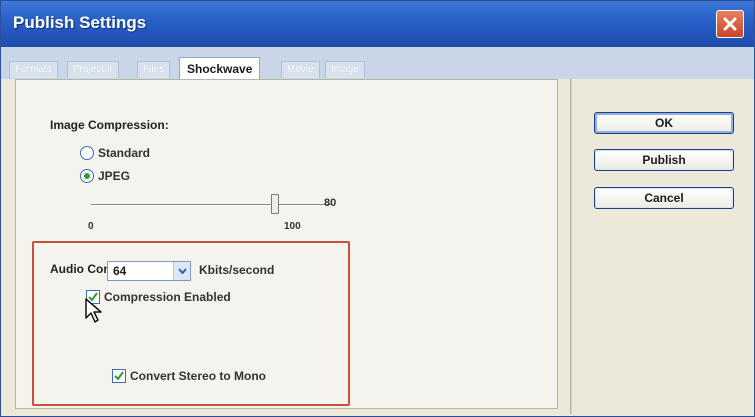 This screenshot has height=417, width=755. What do you see at coordinates (109, 125) in the screenshot?
I see `image-compression-label: Image Compression:` at bounding box center [109, 125].